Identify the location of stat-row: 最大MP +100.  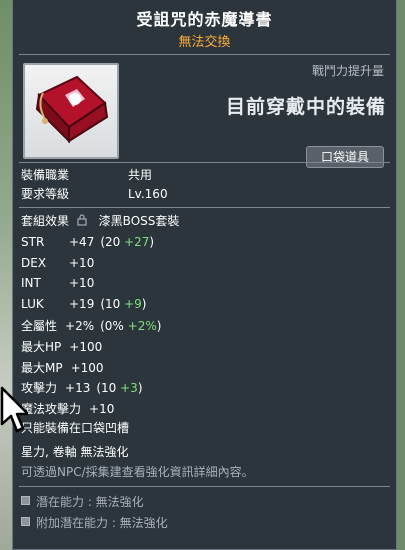
(65, 367).